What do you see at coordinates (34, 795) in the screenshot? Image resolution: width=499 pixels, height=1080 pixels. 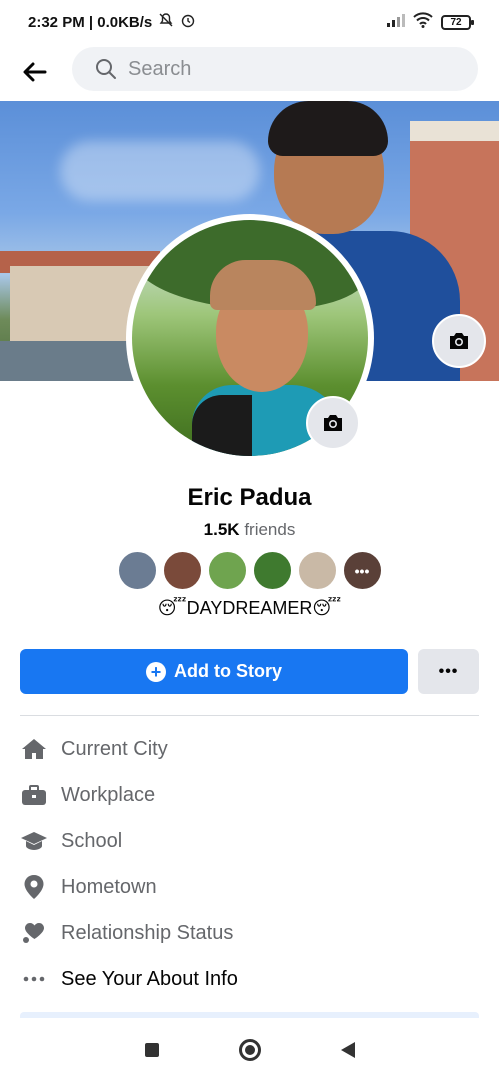 I see `briefcase-icon` at bounding box center [34, 795].